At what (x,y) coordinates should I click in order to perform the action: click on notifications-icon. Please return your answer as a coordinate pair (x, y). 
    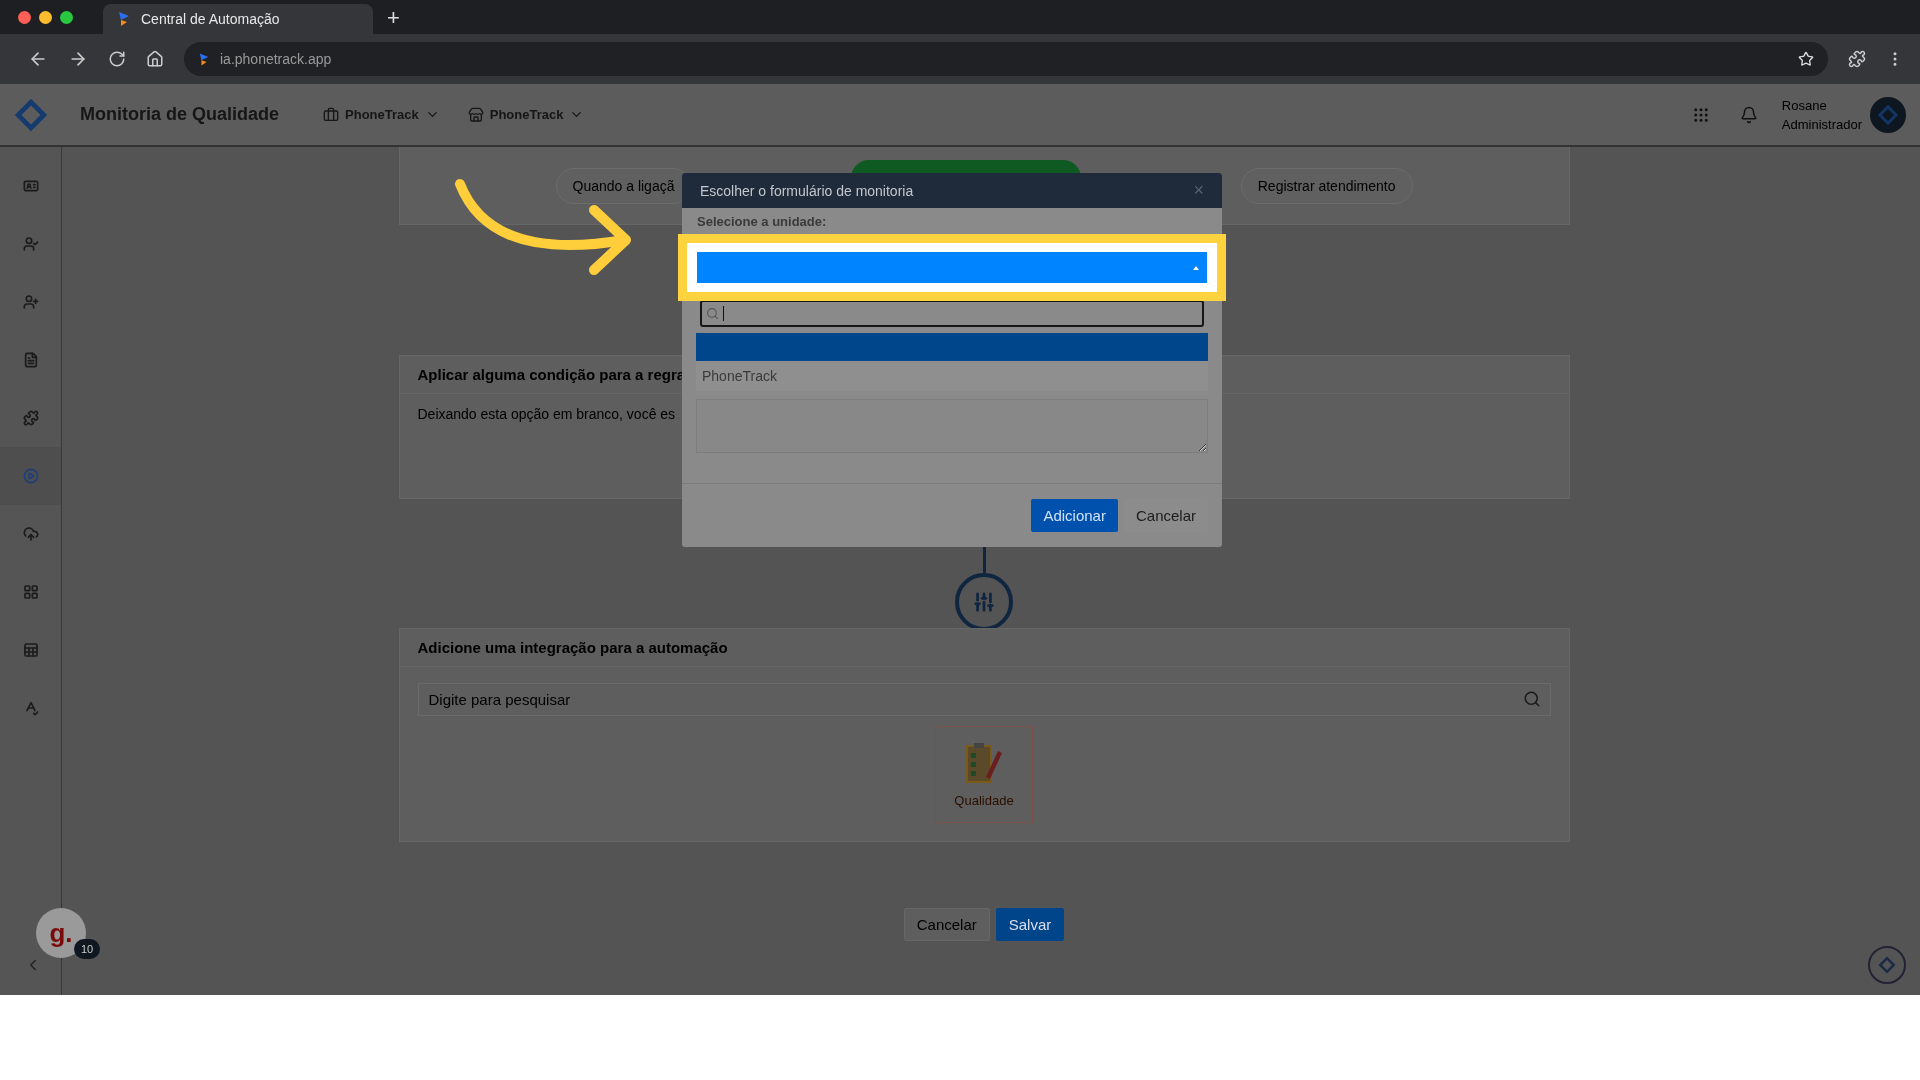
    Looking at the image, I should click on (1748, 114).